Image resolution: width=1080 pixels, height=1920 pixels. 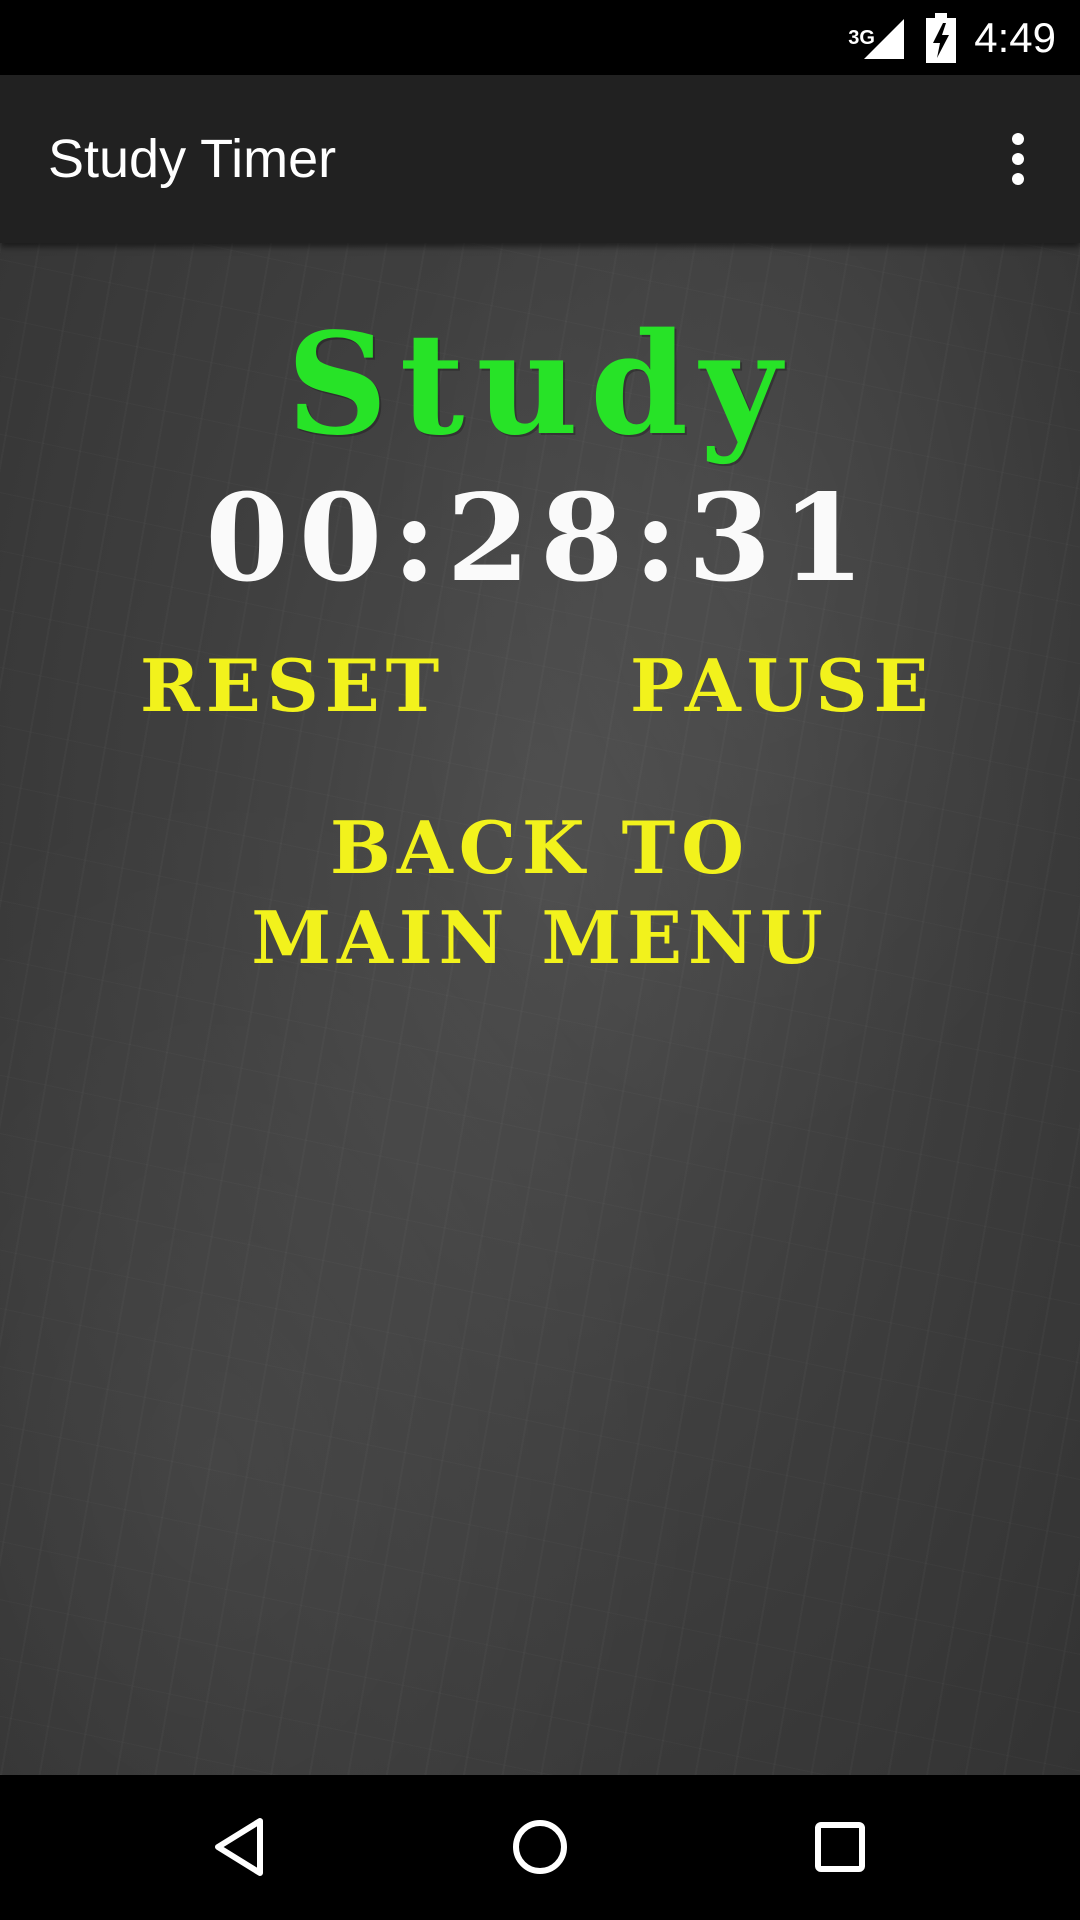 What do you see at coordinates (884, 38) in the screenshot?
I see `signal-icon` at bounding box center [884, 38].